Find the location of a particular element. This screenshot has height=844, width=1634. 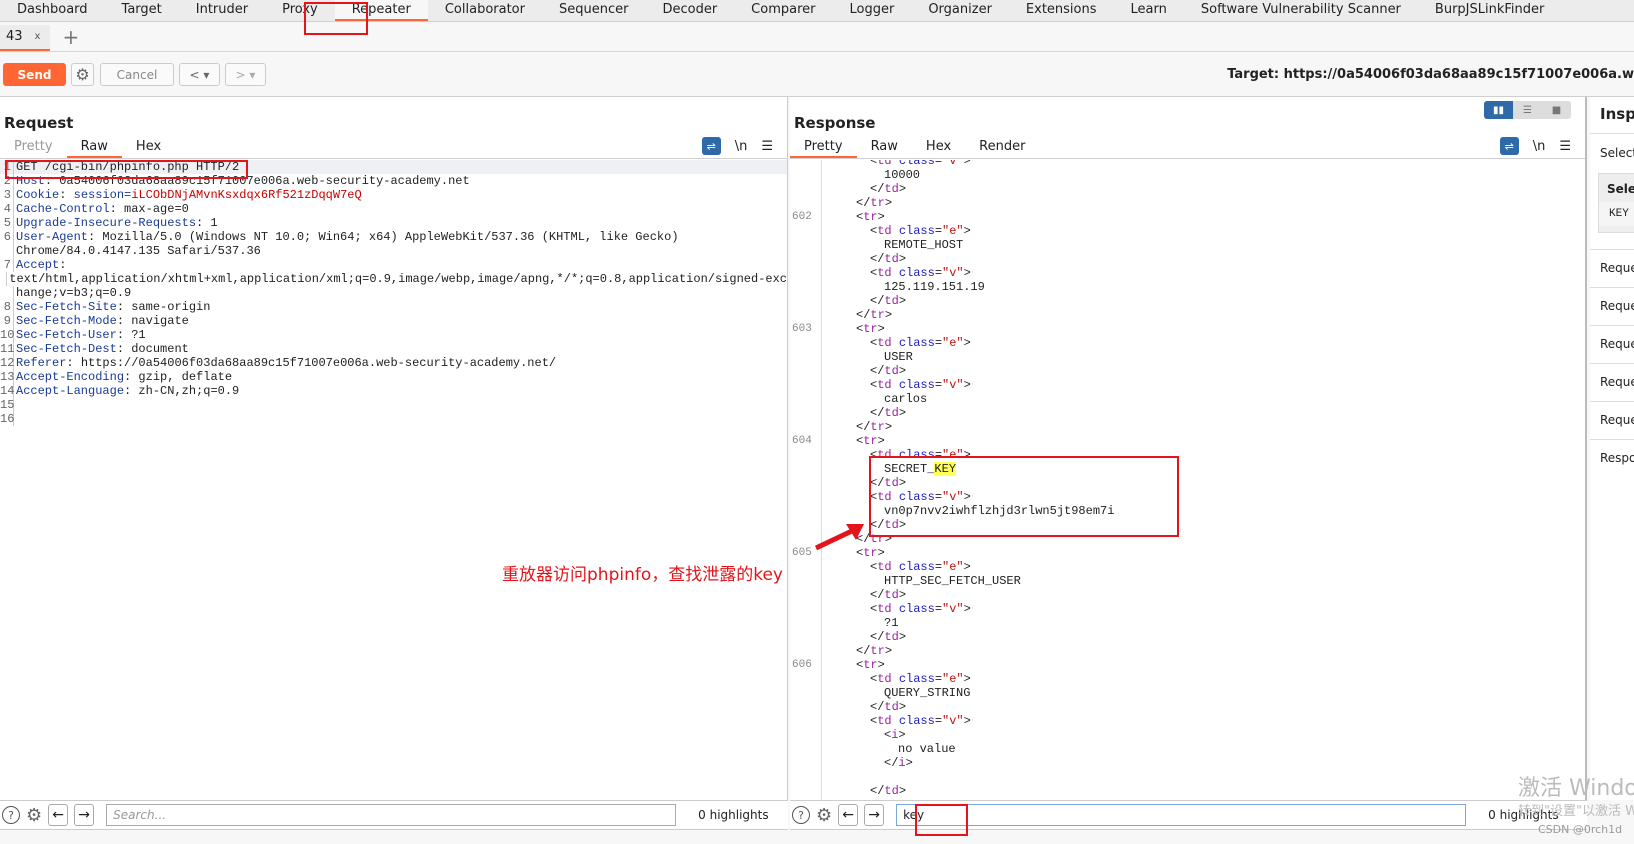

line-number: 10 is located at coordinates (7, 335).